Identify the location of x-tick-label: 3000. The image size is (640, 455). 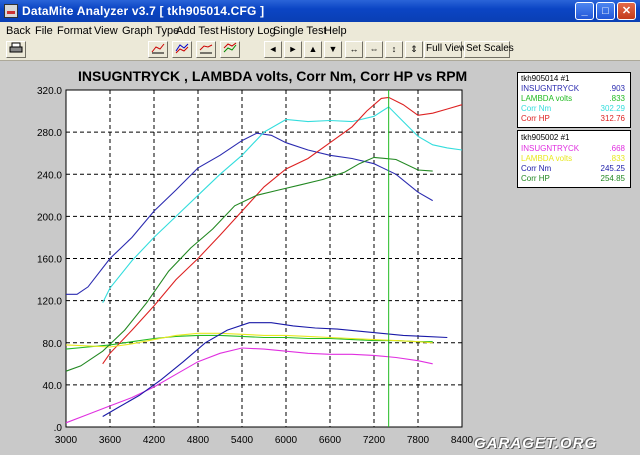
(66, 440).